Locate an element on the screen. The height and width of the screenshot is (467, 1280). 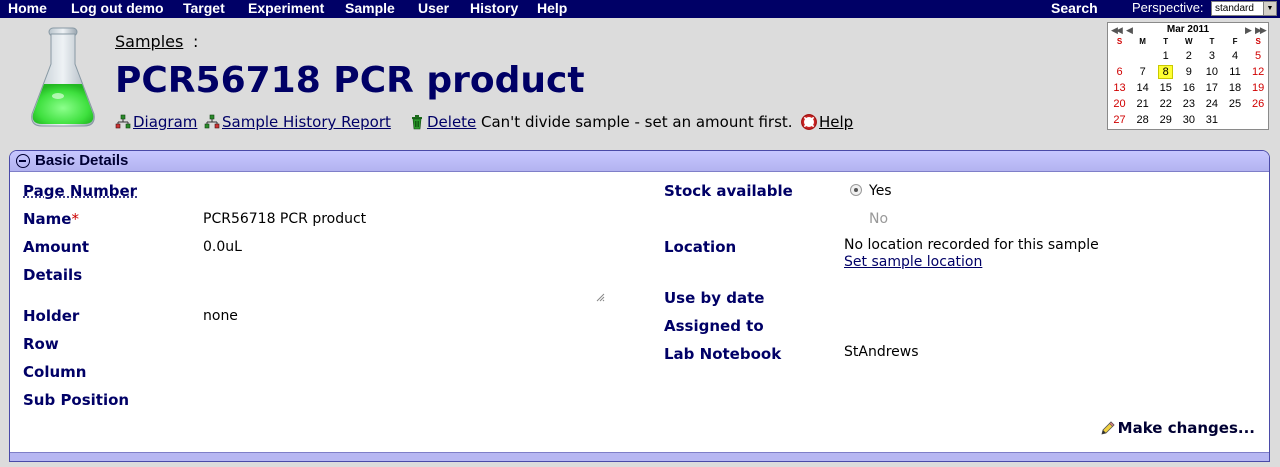
calendar-week-row: 27 28 29 30 31 is located at coordinates (1189, 120).